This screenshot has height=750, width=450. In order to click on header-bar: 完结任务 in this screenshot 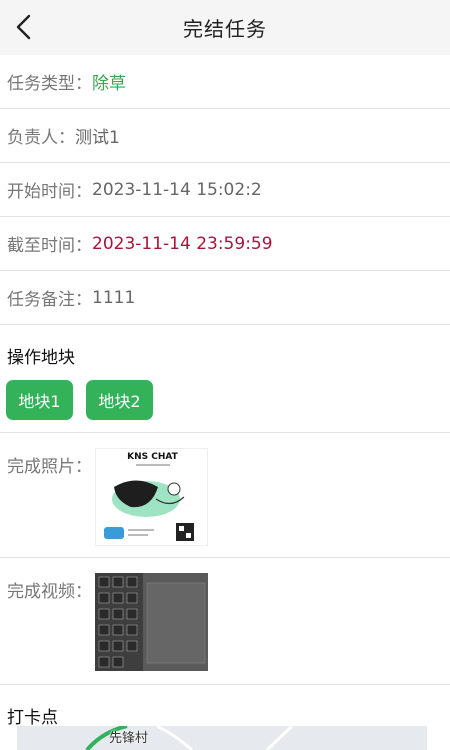, I will do `click(225, 27)`.